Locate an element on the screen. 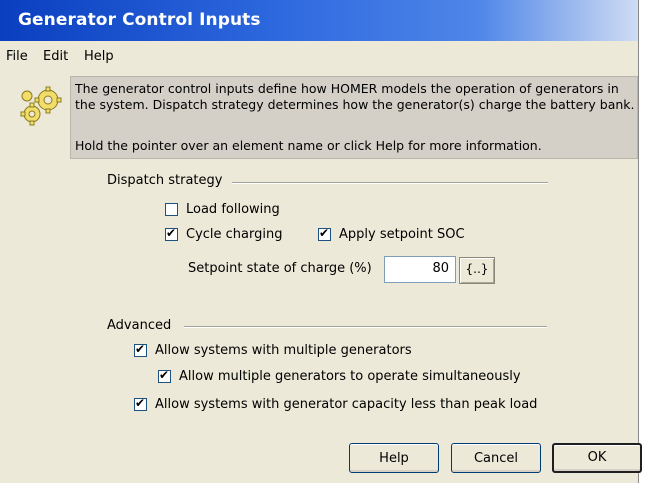 The image size is (645, 483). menu-bar: File Edit Help is located at coordinates (319, 57).